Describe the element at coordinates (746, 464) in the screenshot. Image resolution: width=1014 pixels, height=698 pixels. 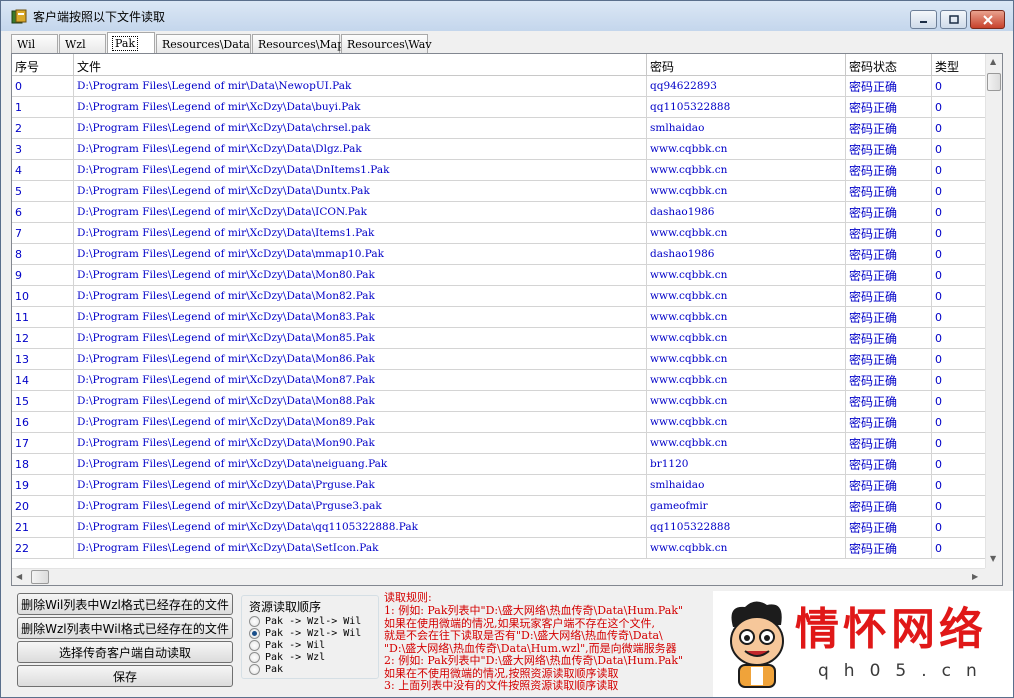
I see `cell-password: br1120` at that location.